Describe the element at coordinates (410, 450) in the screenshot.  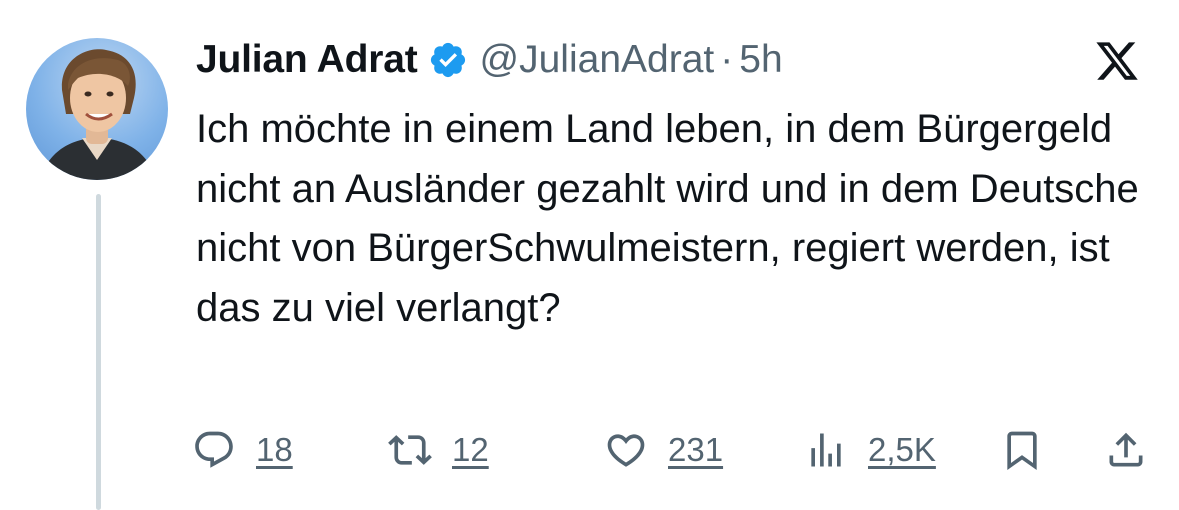
I see `repost-icon` at that location.